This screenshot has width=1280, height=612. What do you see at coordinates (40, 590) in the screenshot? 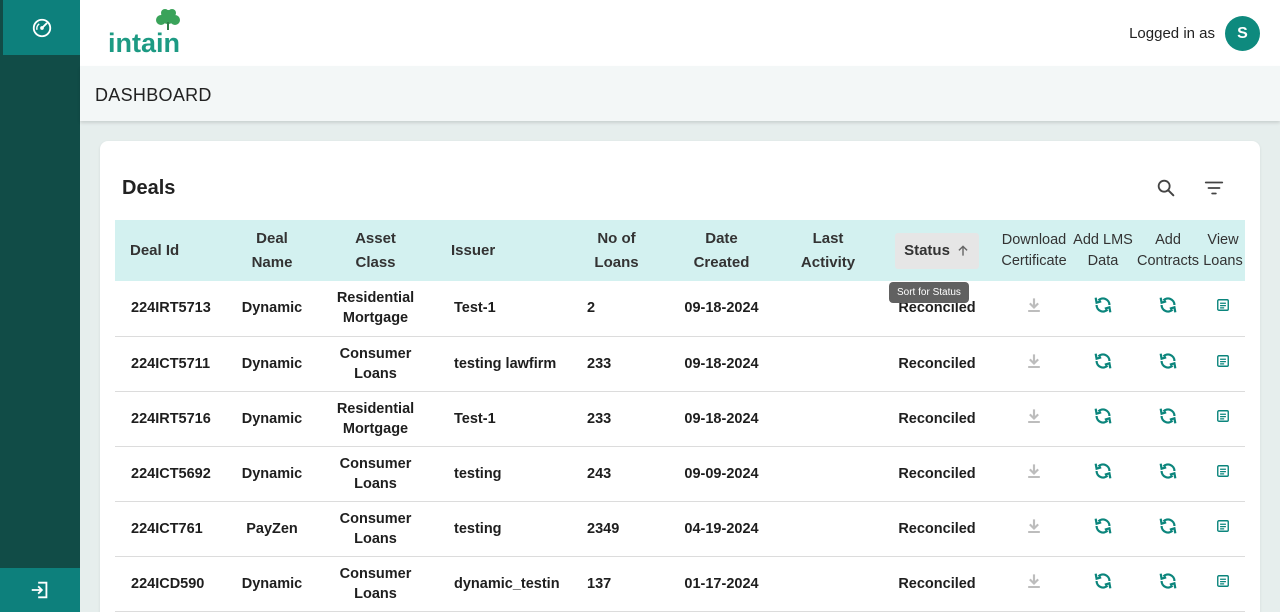
I see `logout-button` at bounding box center [40, 590].